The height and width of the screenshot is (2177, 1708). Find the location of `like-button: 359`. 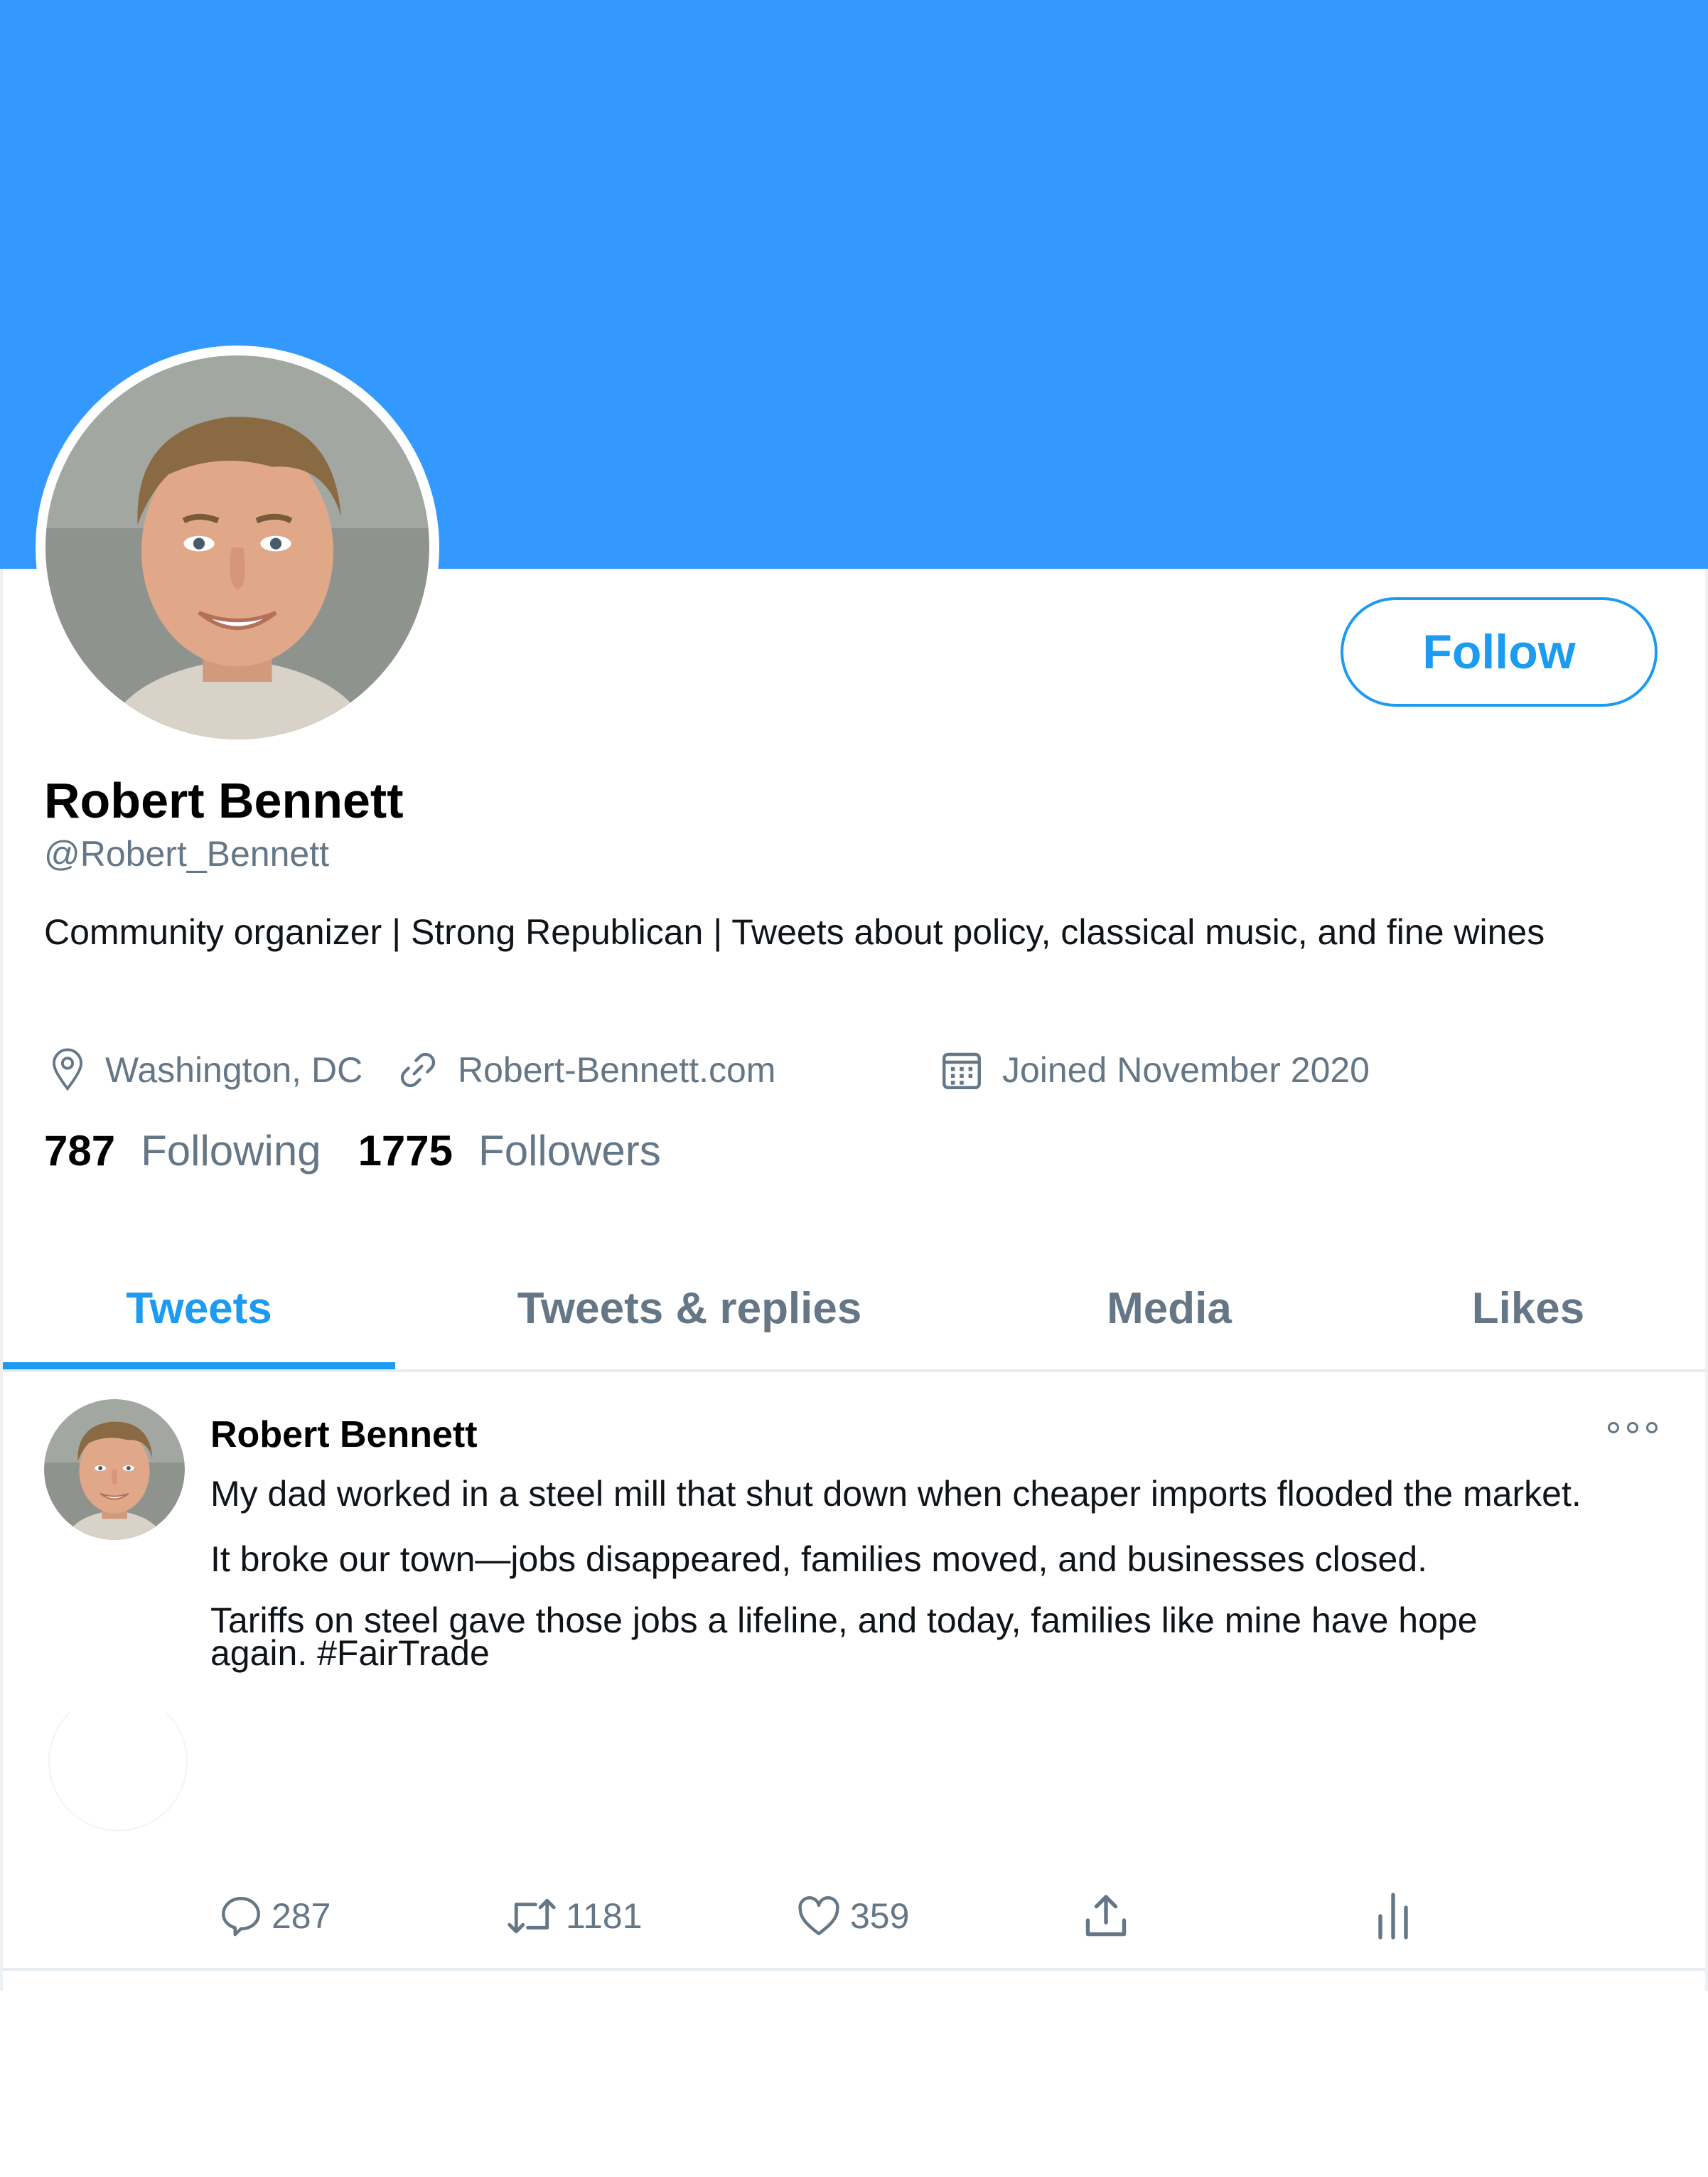

like-button: 359 is located at coordinates (852, 1916).